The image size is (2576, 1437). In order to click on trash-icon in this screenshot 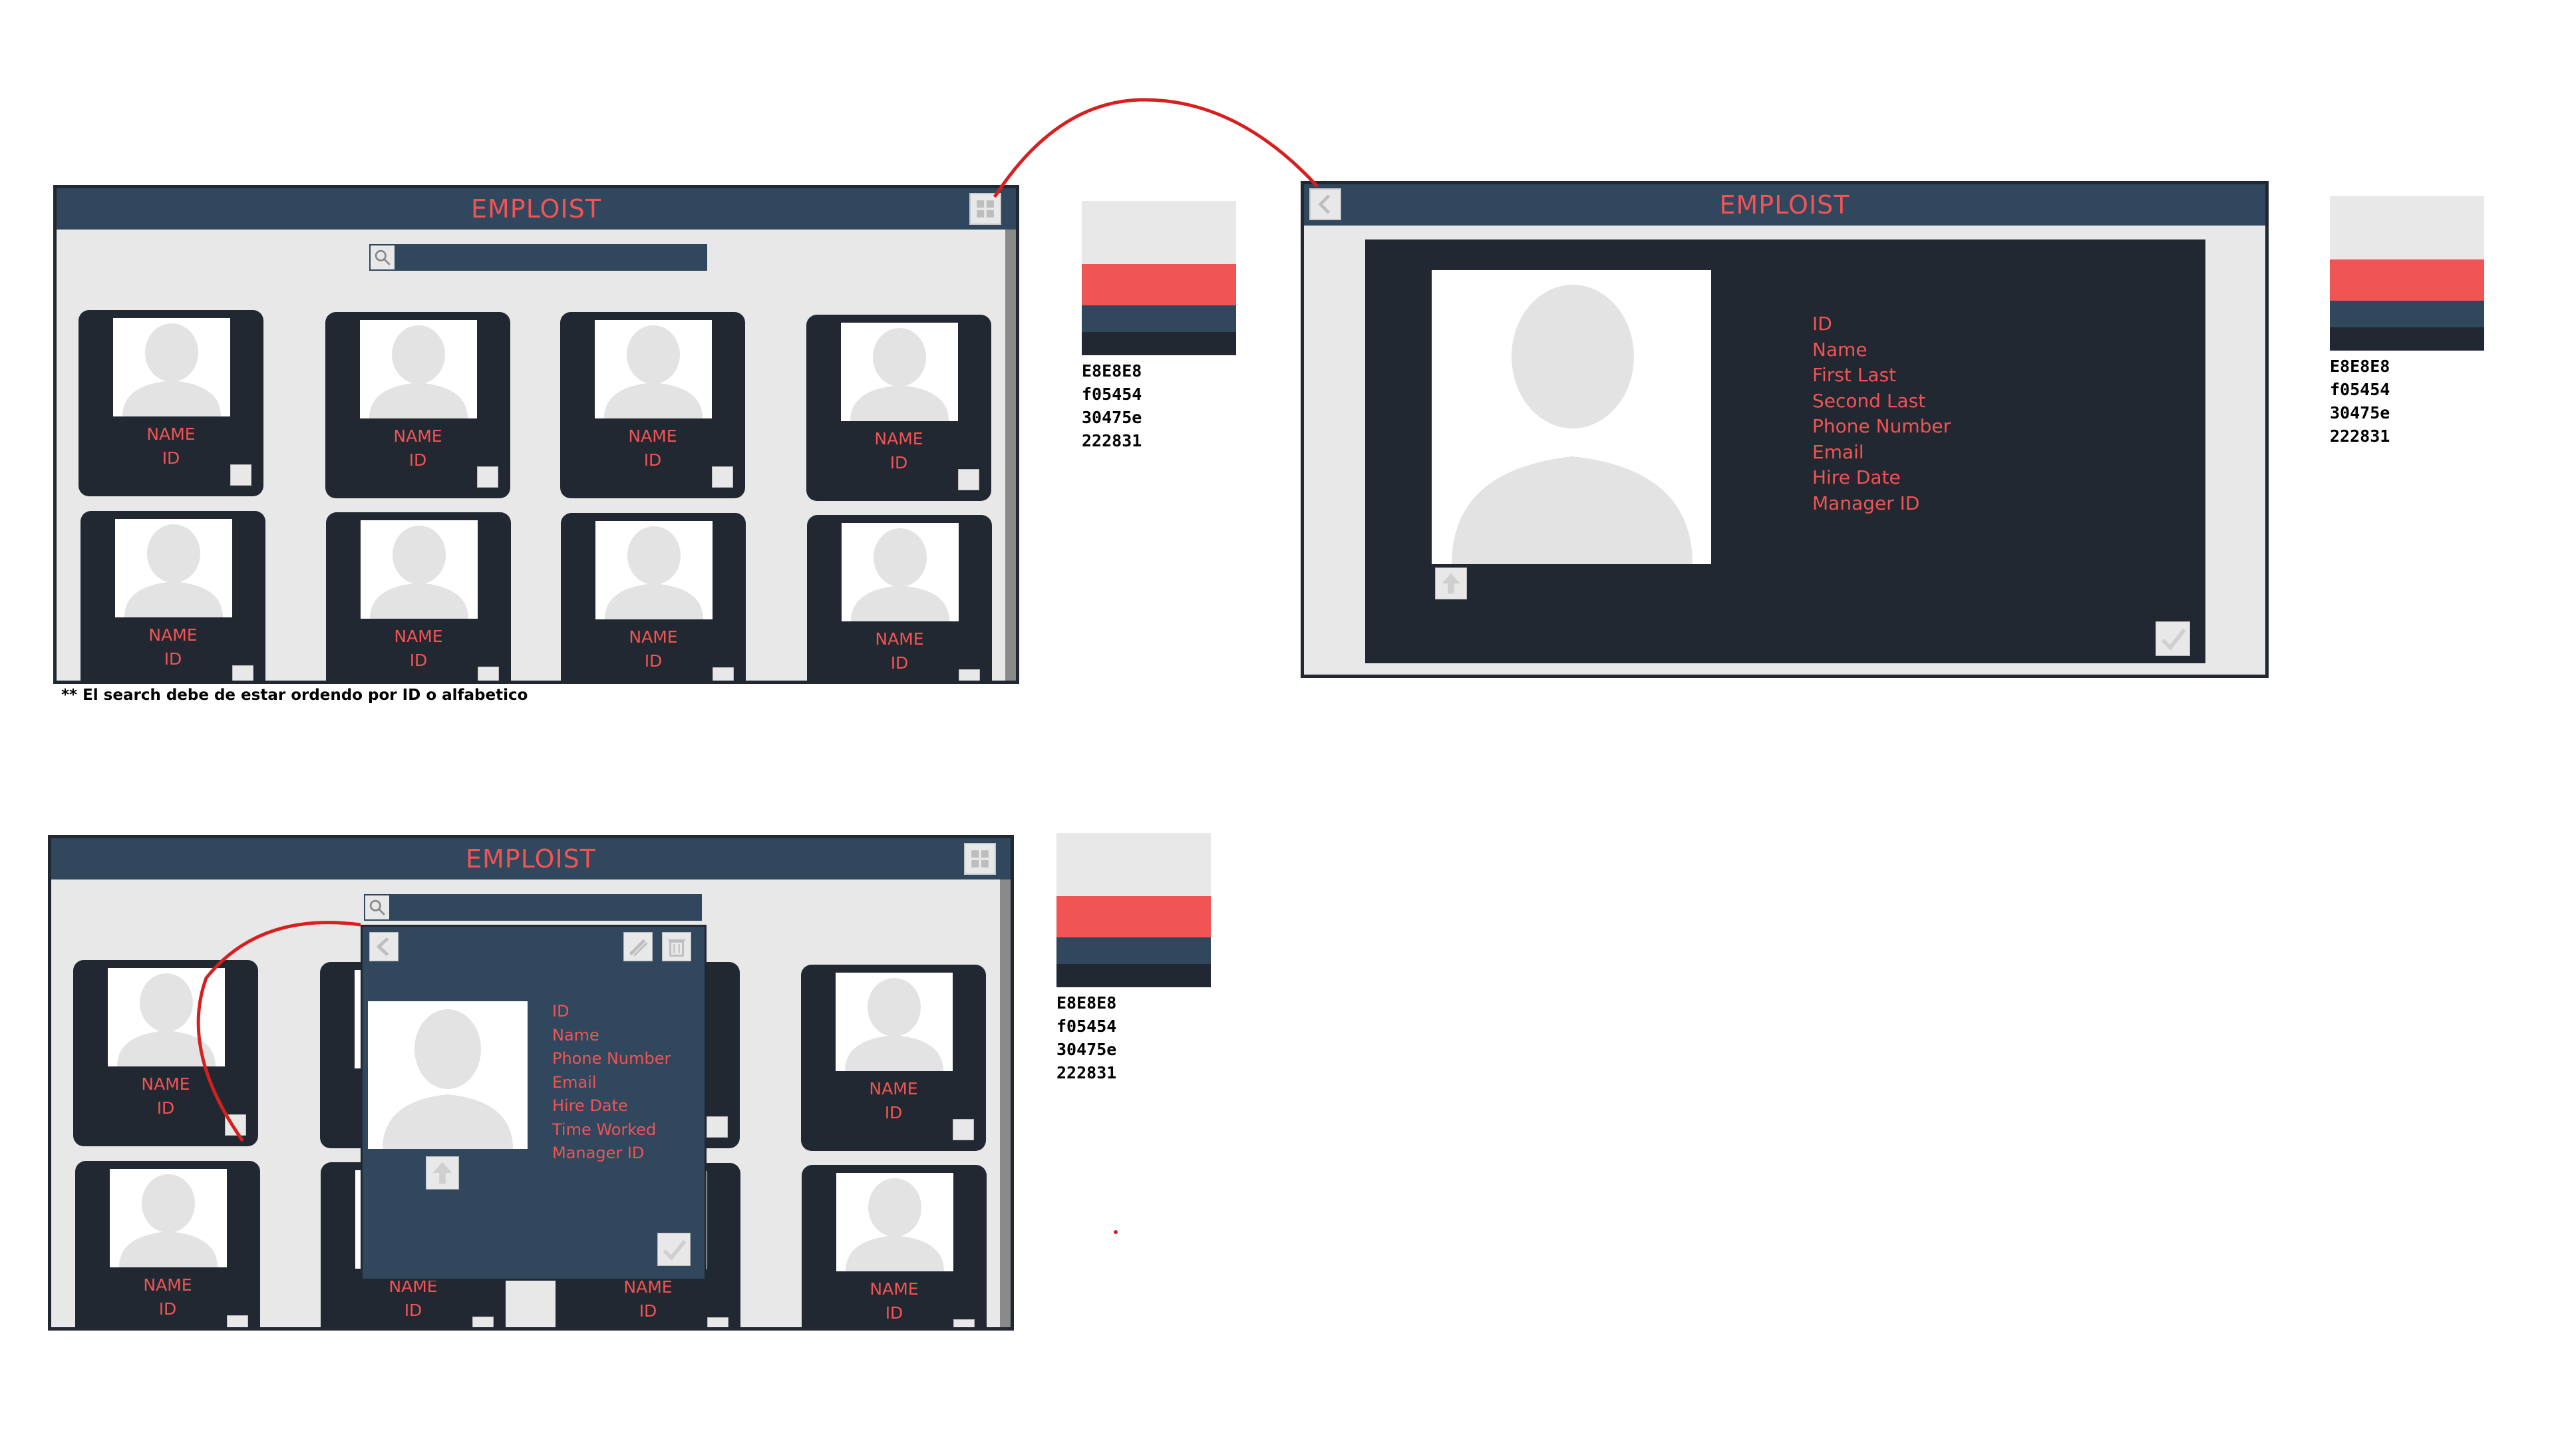, I will do `click(676, 948)`.